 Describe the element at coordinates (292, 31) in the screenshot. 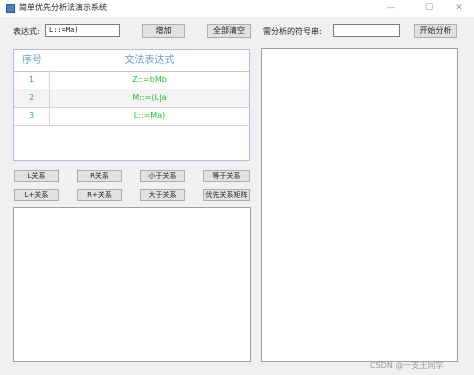

I see `symbol-string-label: 需分析的符号串:` at that location.